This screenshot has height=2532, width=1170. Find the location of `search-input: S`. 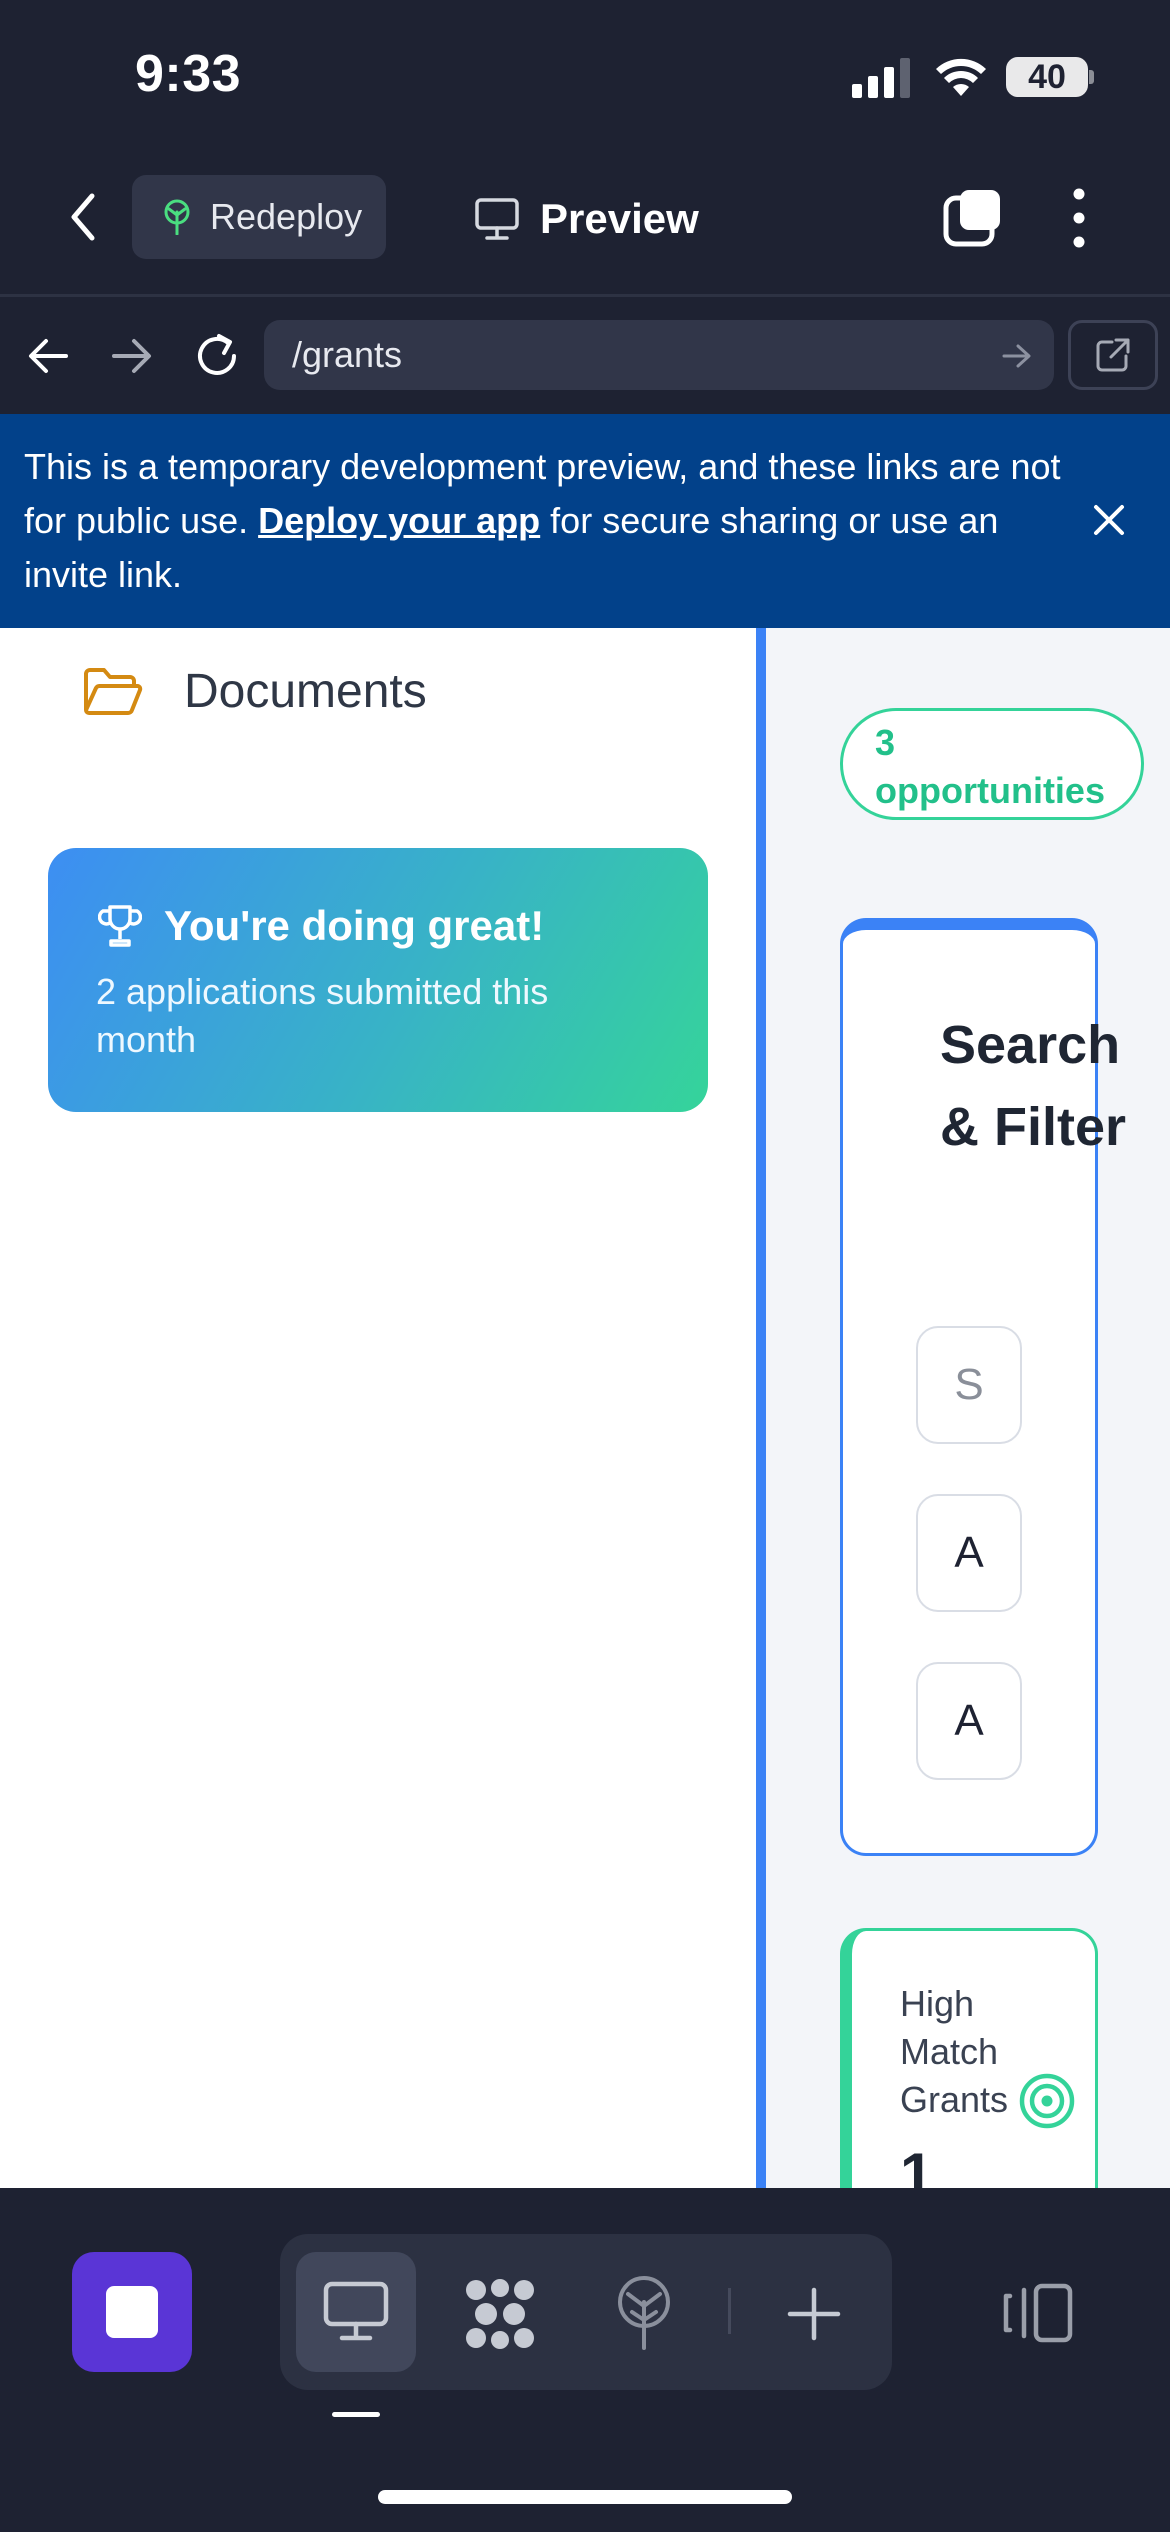

search-input: S is located at coordinates (969, 1385).